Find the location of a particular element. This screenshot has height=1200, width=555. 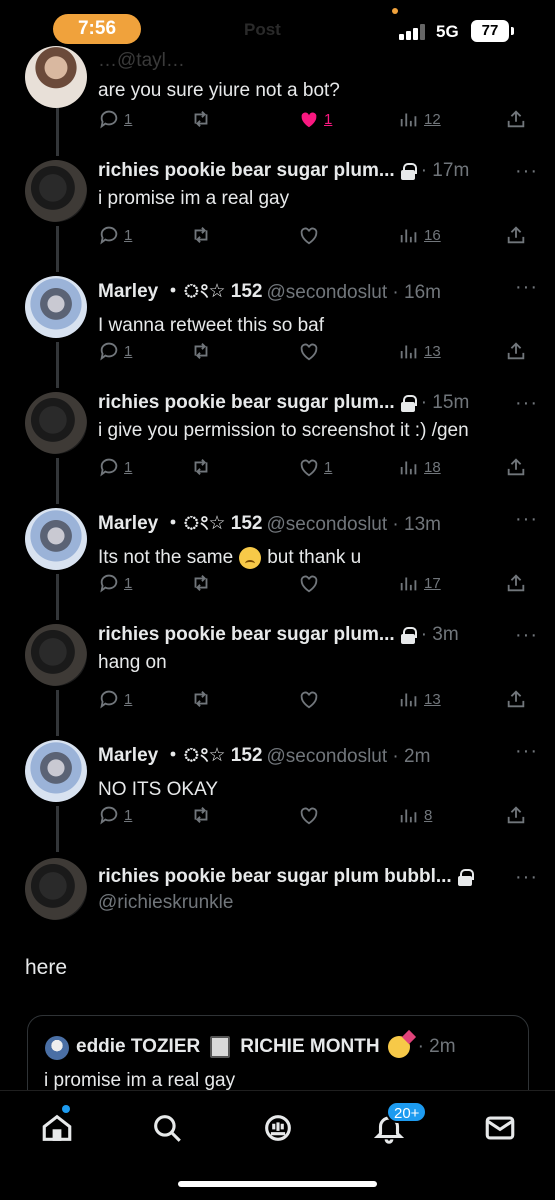

tab-search is located at coordinates (167, 1128).